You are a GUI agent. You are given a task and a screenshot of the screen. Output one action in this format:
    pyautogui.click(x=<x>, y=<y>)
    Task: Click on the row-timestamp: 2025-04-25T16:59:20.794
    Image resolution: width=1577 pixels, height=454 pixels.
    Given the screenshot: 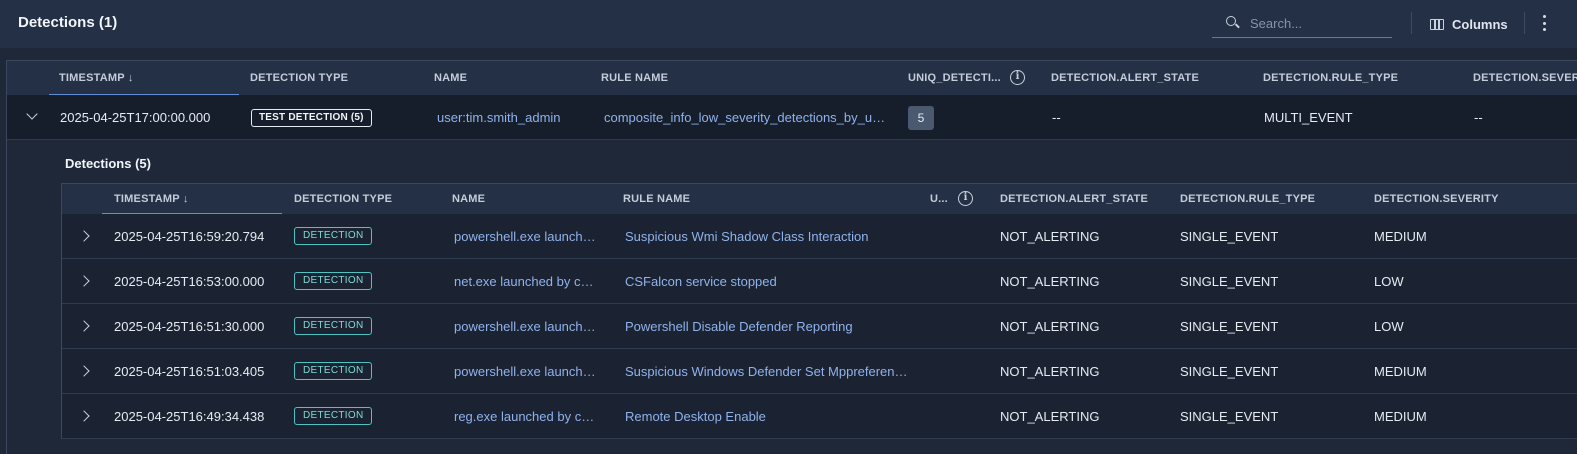 What is the action you would take?
    pyautogui.click(x=189, y=236)
    